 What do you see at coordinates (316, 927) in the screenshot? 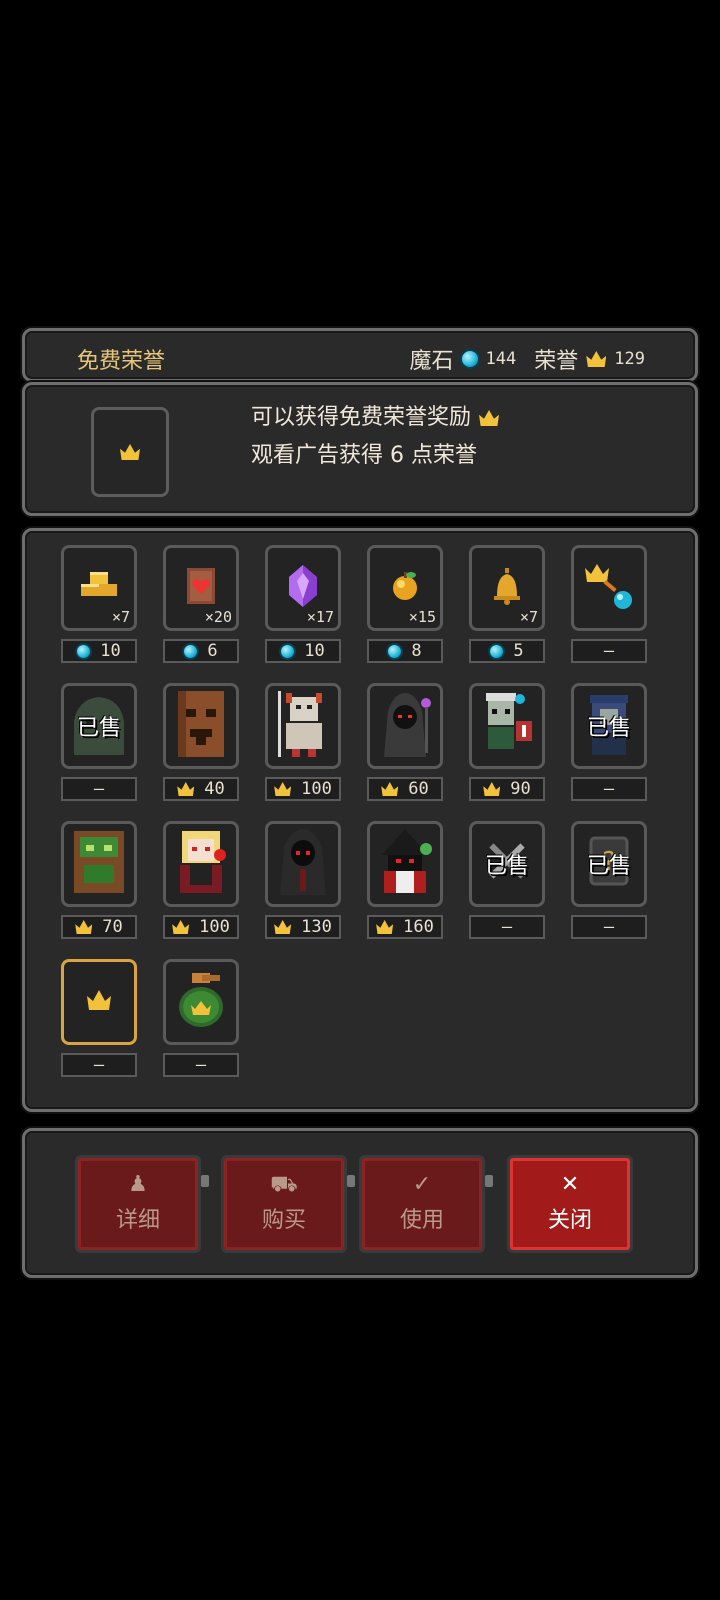
I see `price-value: 130` at bounding box center [316, 927].